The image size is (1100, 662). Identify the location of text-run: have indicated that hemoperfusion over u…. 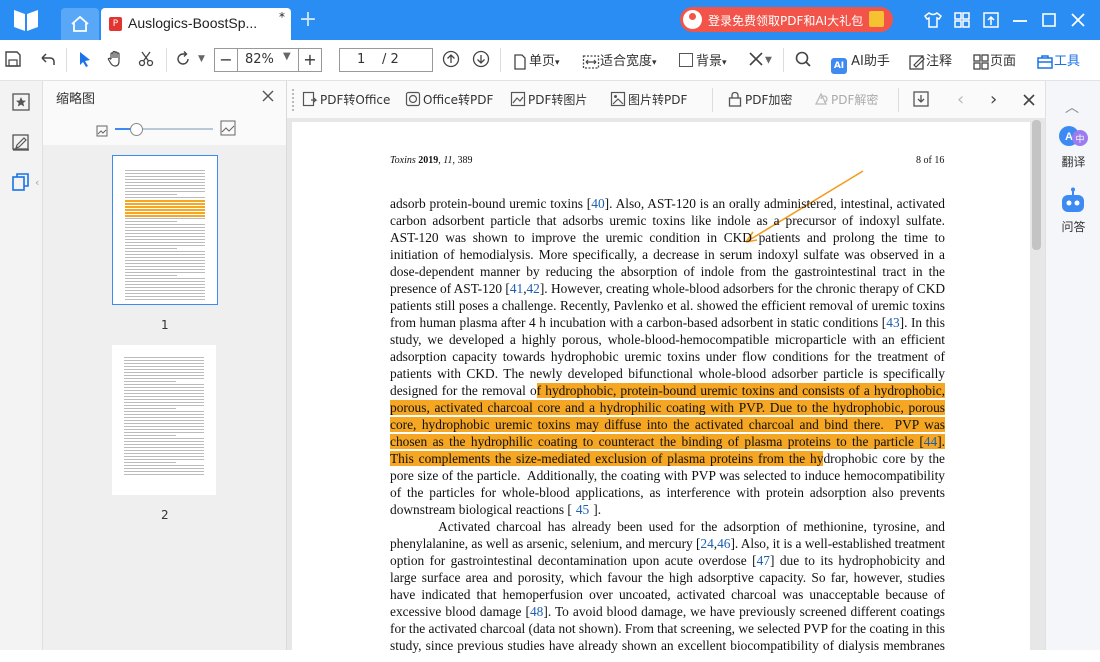
(667, 594).